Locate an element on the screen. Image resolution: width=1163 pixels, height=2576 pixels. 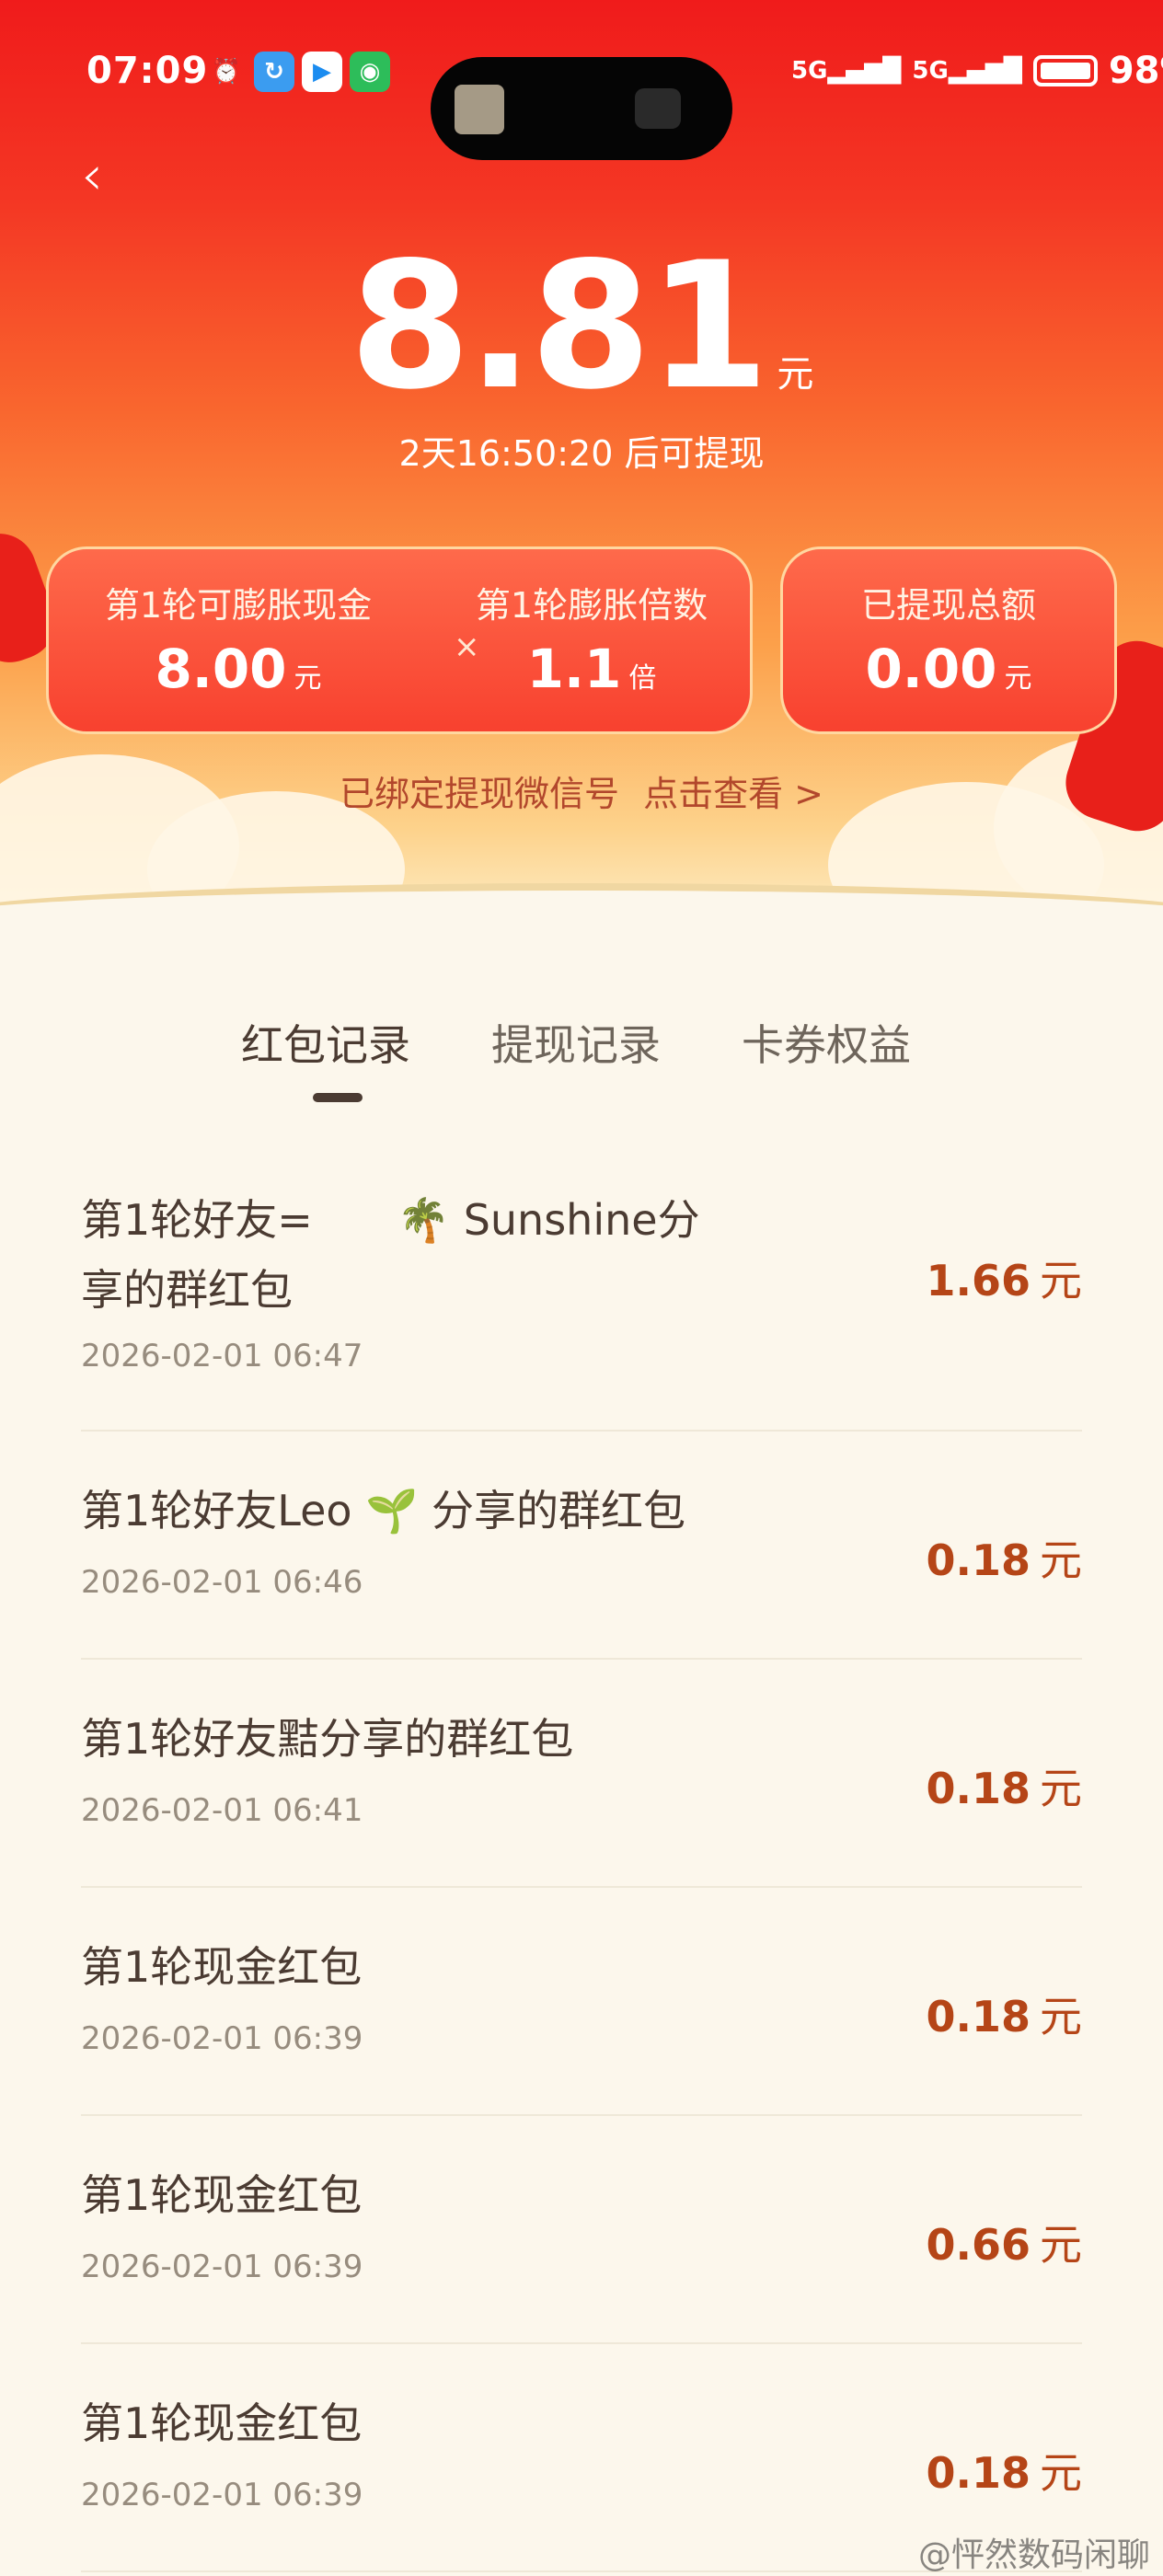
wechat-binding: 已绑定提现微信号 点击查看 > is located at coordinates (581, 790).